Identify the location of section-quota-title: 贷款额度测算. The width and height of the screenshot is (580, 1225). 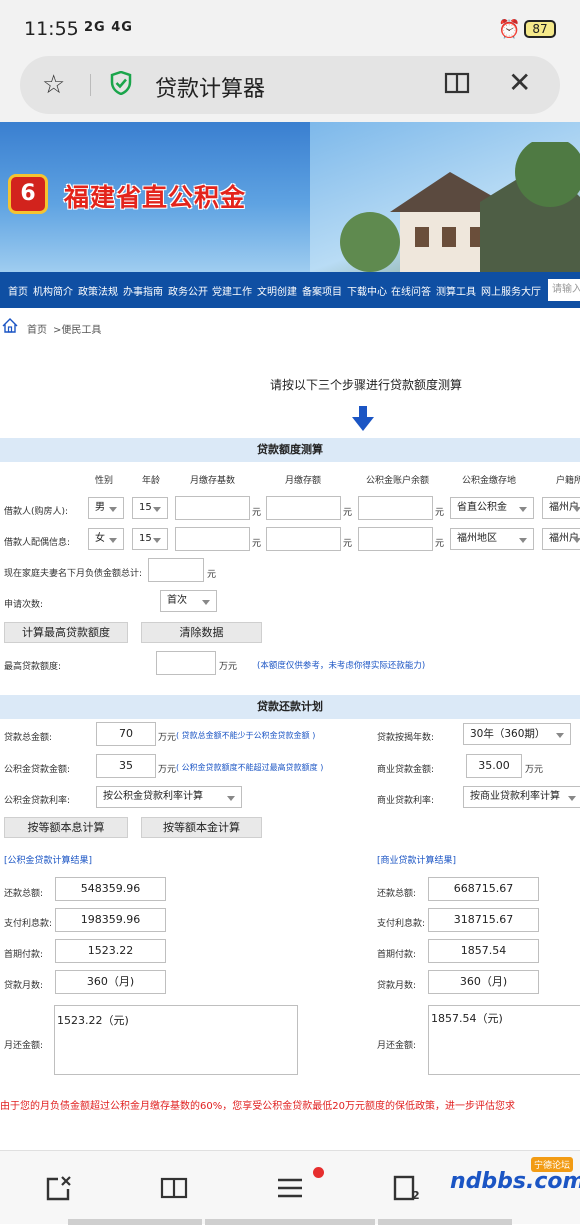
(290, 450).